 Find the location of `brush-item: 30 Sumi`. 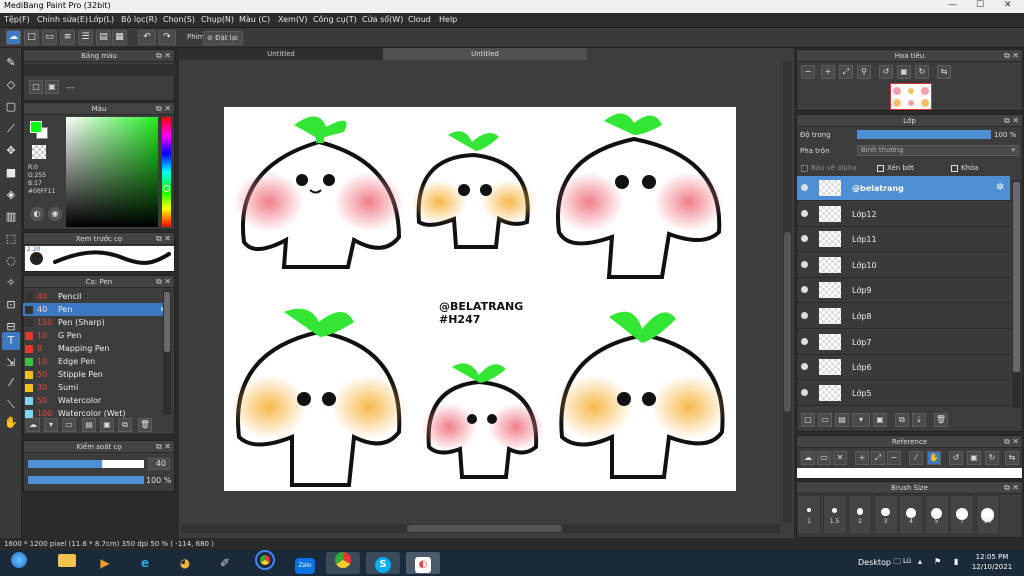

brush-item: 30 Sumi is located at coordinates (97, 387).